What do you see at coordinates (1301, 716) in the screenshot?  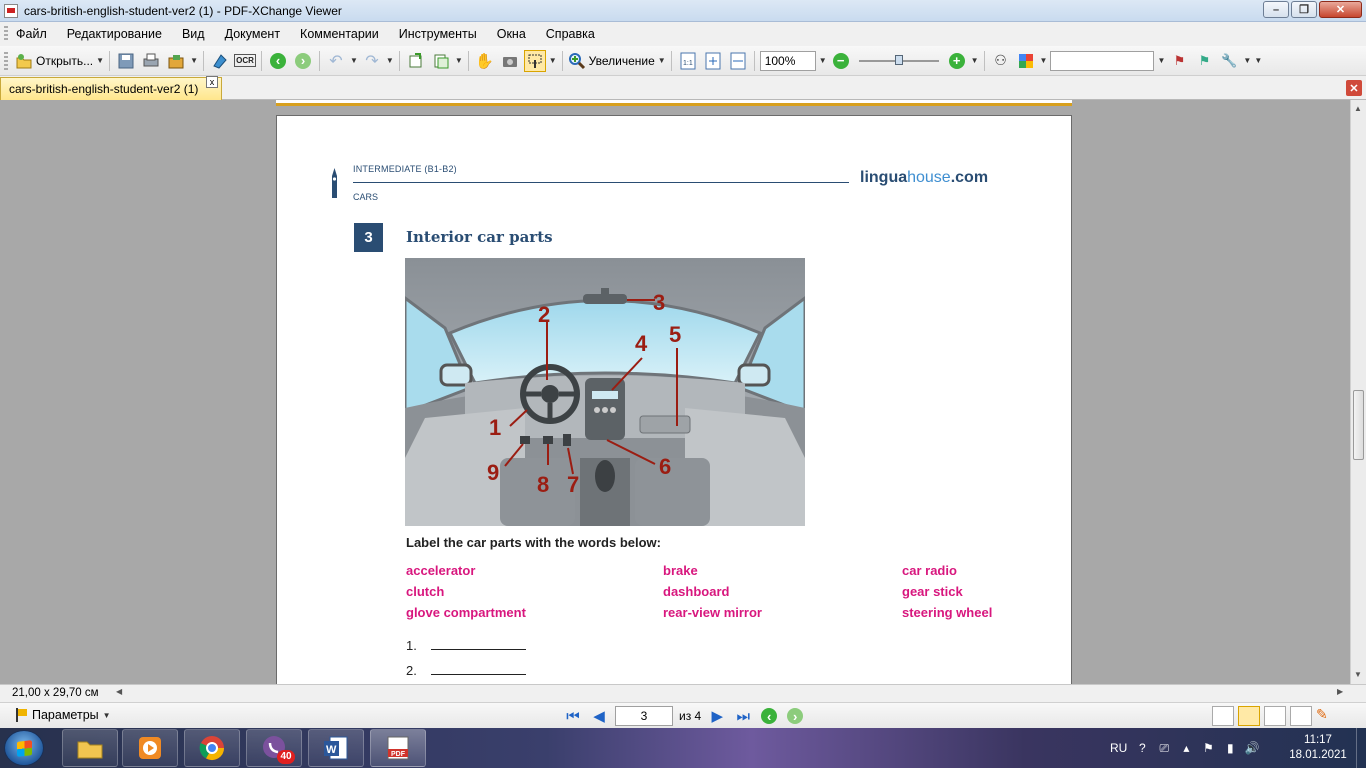 I see `continuous-facing-view-button` at bounding box center [1301, 716].